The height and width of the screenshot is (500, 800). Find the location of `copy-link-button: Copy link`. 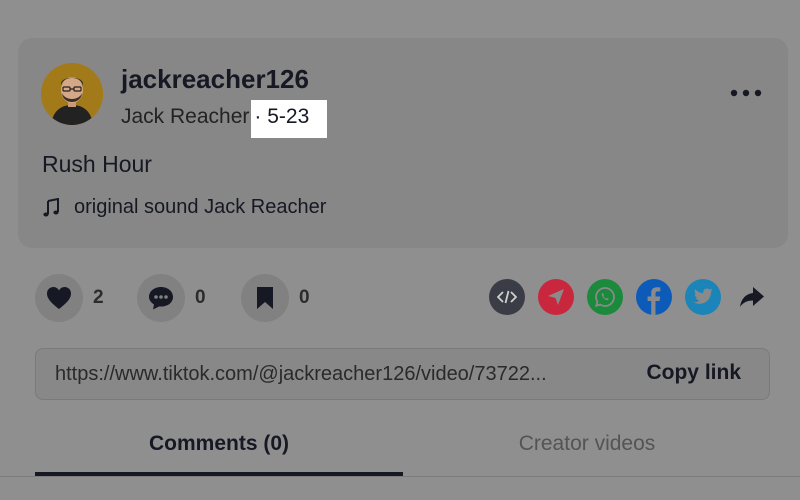

copy-link-button: Copy link is located at coordinates (693, 373).